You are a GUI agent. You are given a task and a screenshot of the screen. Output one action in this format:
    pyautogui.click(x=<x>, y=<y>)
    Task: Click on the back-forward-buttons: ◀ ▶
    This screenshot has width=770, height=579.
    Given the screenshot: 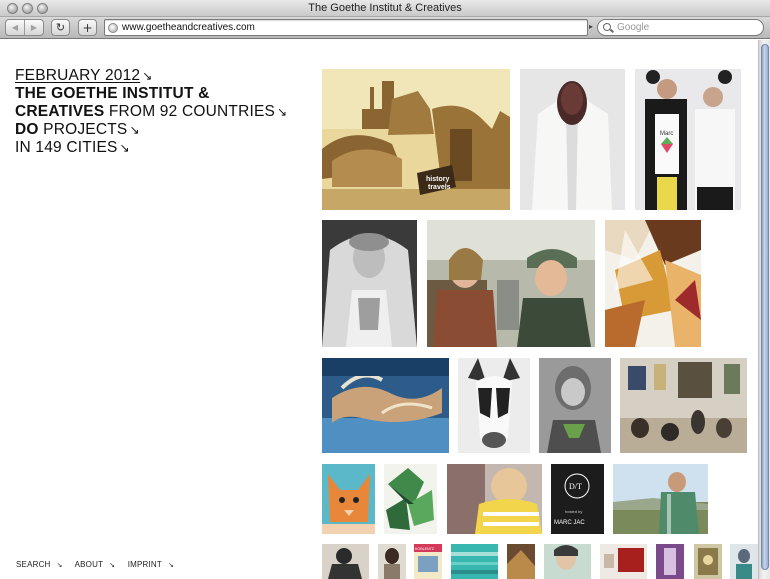 What is the action you would take?
    pyautogui.click(x=24, y=27)
    